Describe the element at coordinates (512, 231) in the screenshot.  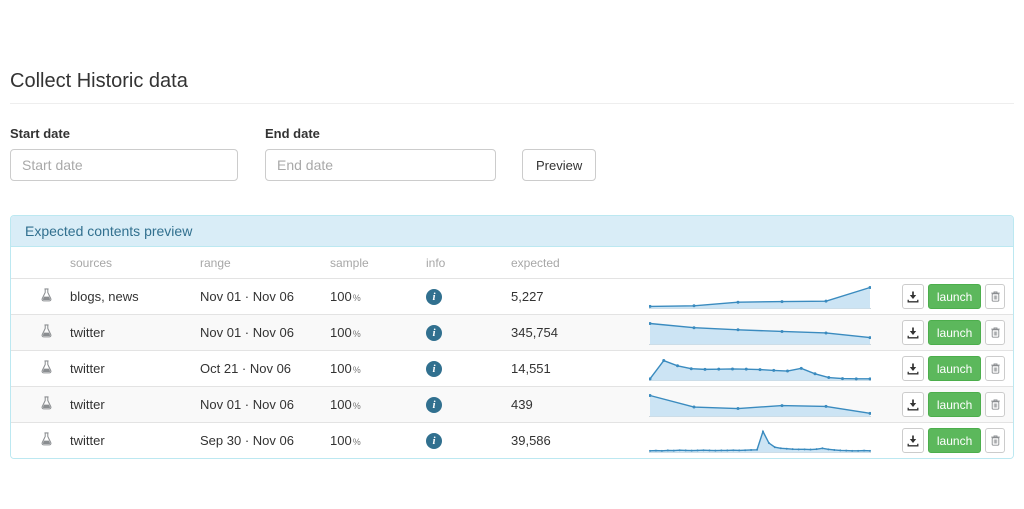
I see `panel-title: Expected contents preview` at that location.